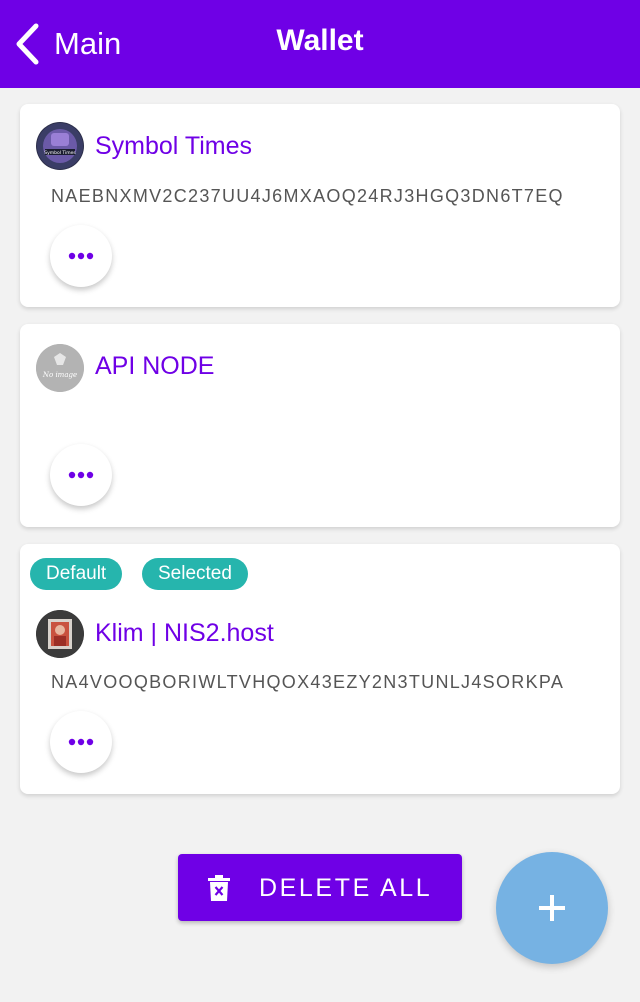 The width and height of the screenshot is (640, 1002). Describe the element at coordinates (59, 375) in the screenshot. I see `avatar-text: No image` at that location.